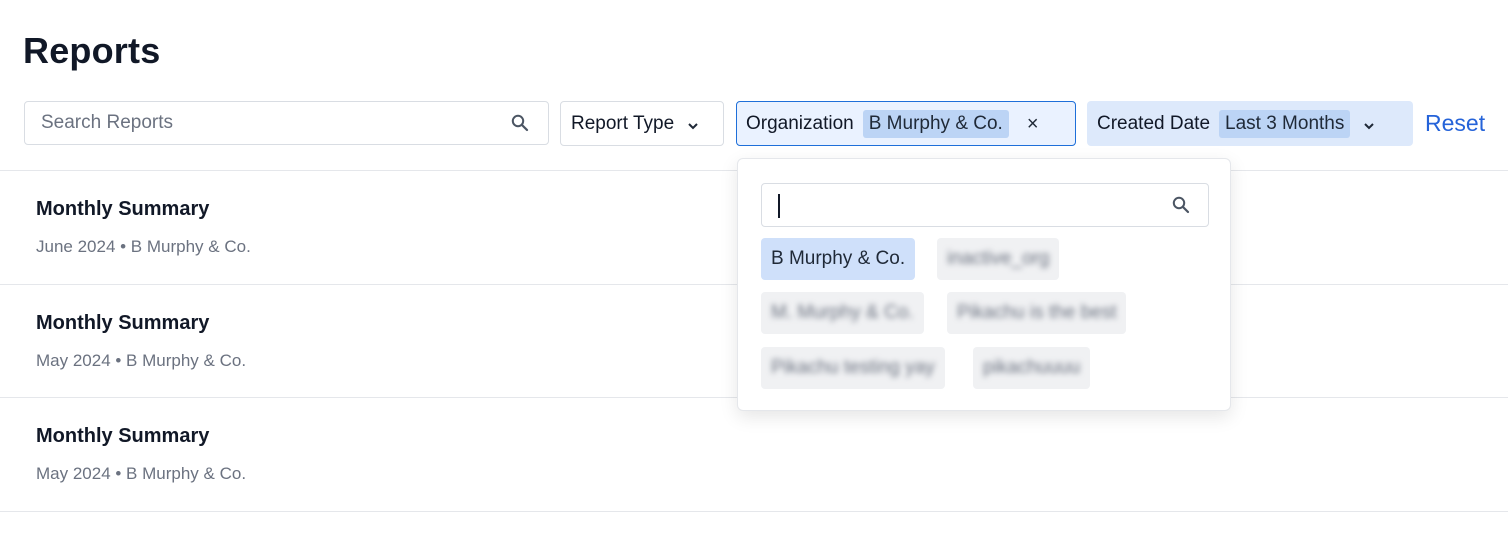  What do you see at coordinates (800, 123) in the screenshot?
I see `organization-label: Organization` at bounding box center [800, 123].